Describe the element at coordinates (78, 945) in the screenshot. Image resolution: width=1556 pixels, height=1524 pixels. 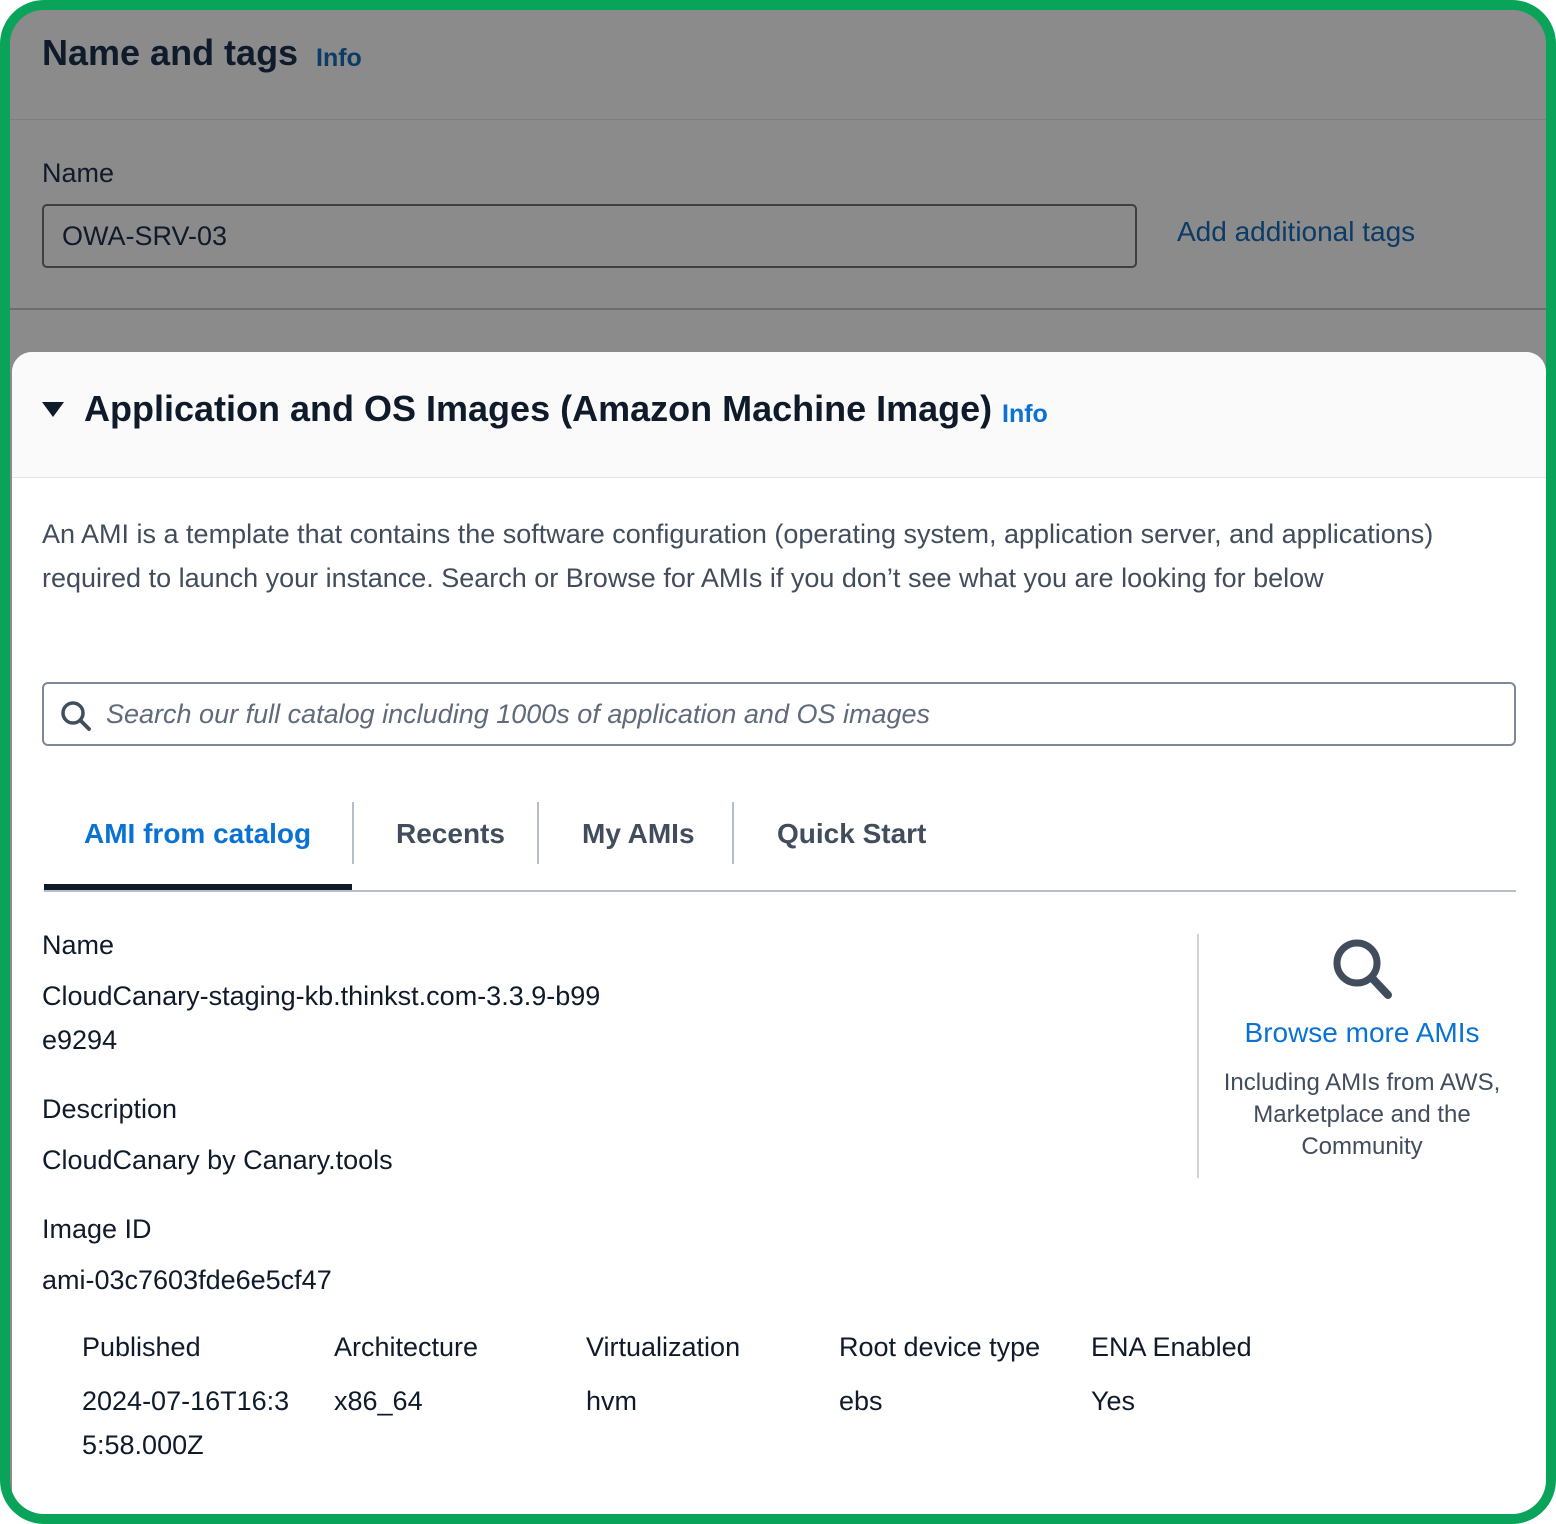
I see `ami-name-label: Name` at that location.